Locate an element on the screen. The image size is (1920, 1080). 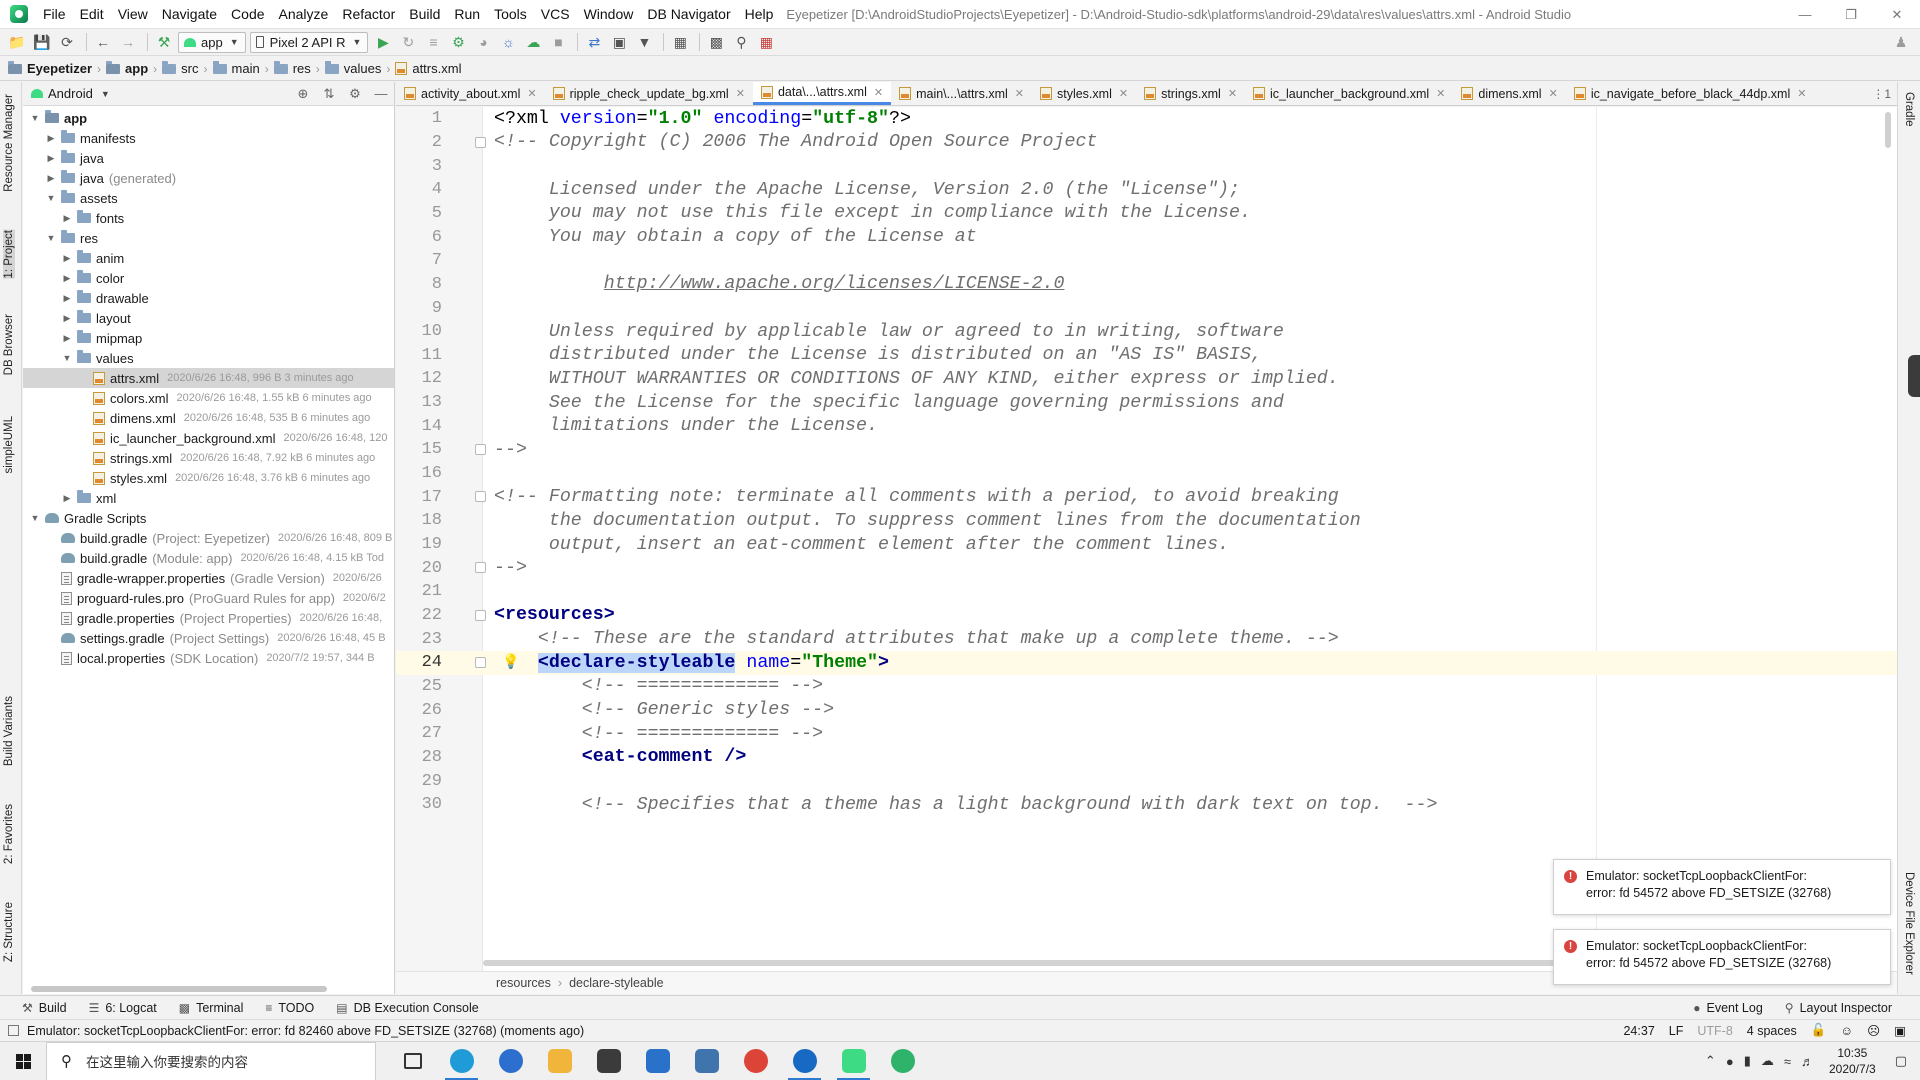
file-explorer-icon is located at coordinates (559, 1061).